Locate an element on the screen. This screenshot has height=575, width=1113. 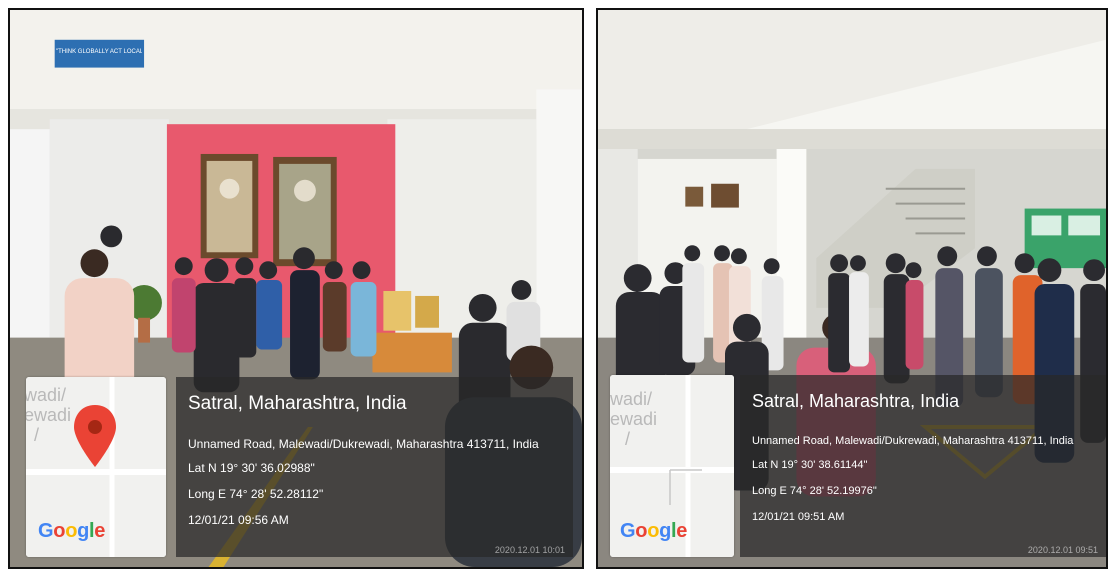
longitude-text: Long E 74° 28' 52.19976" is located at coordinates (814, 491).